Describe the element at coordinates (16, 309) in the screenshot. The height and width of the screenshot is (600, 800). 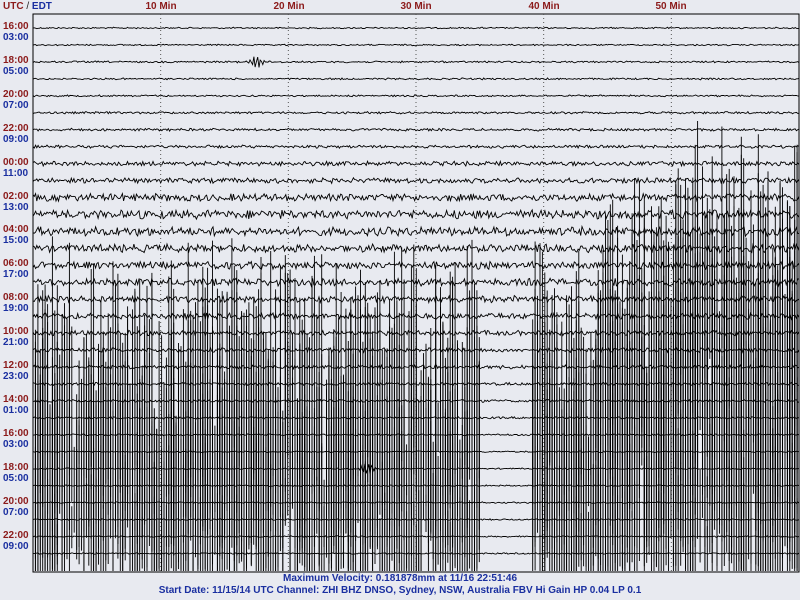
I see `local-hour-label: 19:00` at that location.